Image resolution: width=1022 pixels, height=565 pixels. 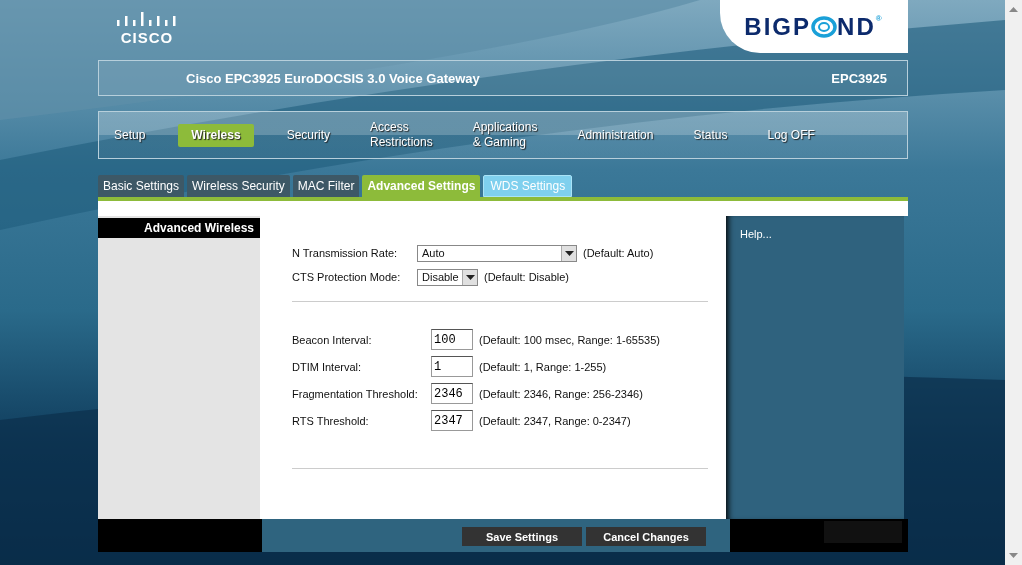 I want to click on sub-tab: MAC Filter, so click(x=326, y=186).